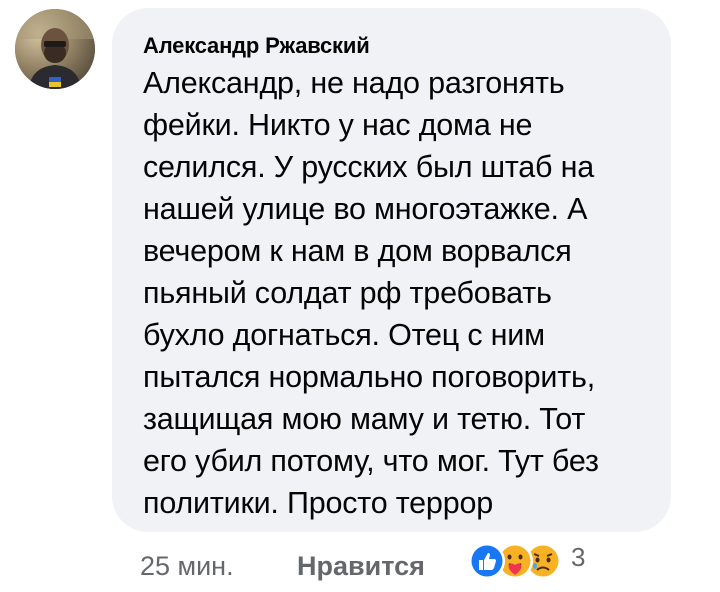 The width and height of the screenshot is (720, 592). Describe the element at coordinates (368, 167) in the screenshot. I see `comment-line: селился. У русских был штаб на` at that location.